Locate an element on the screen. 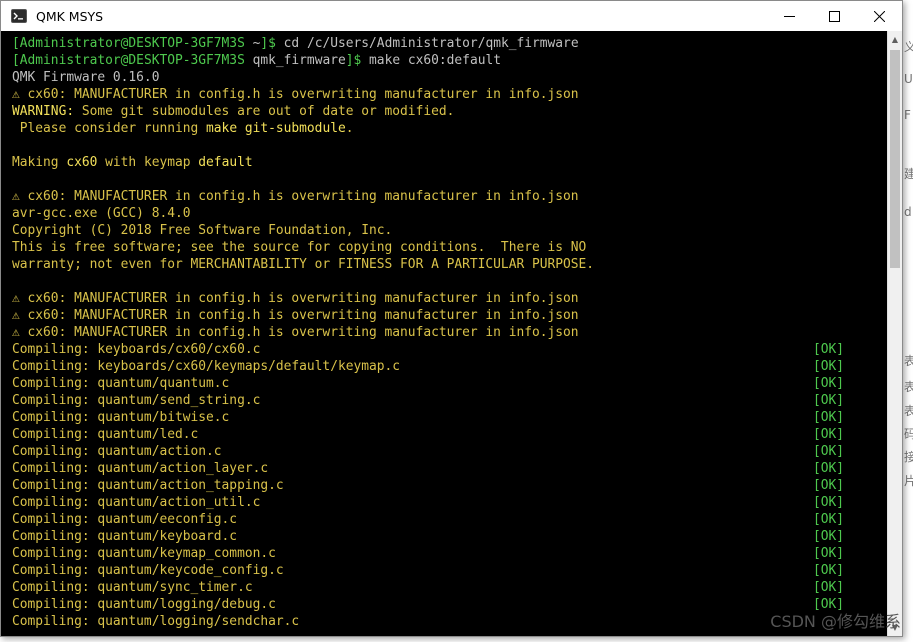 This screenshot has height=642, width=913. background-glyph: d is located at coordinates (908, 212).